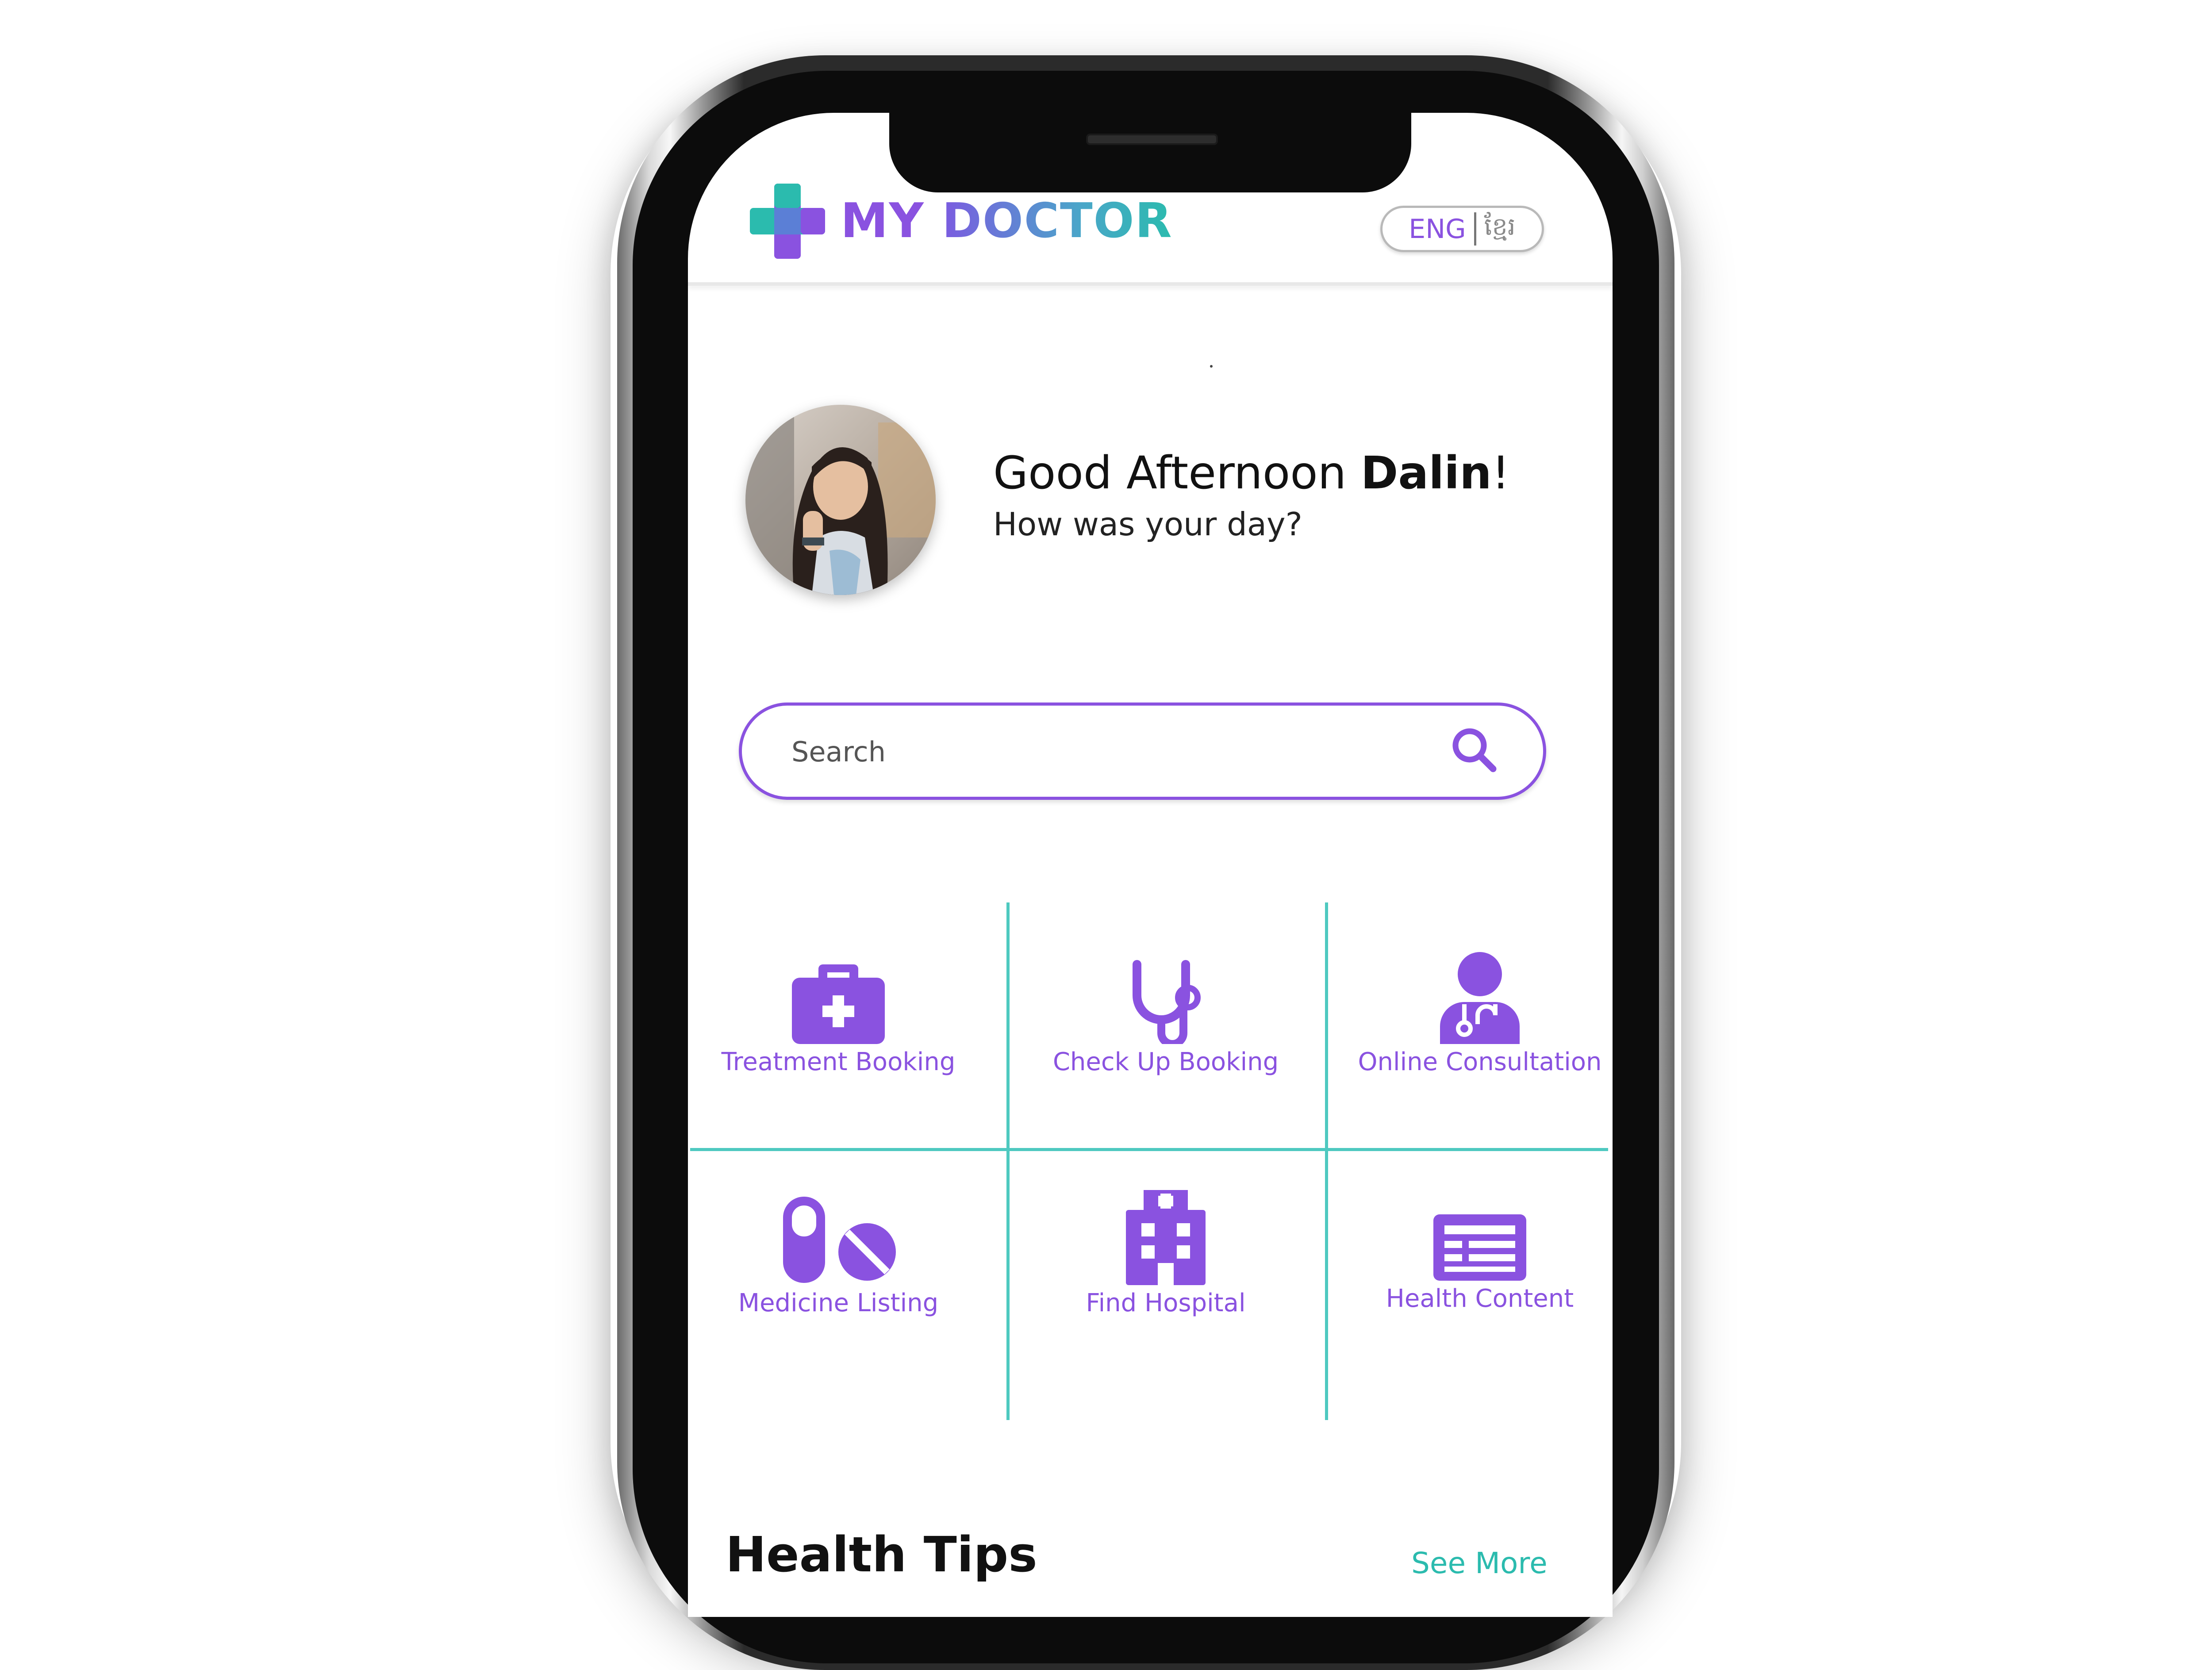  What do you see at coordinates (1480, 1563) in the screenshot?
I see `see-more-link: See More` at bounding box center [1480, 1563].